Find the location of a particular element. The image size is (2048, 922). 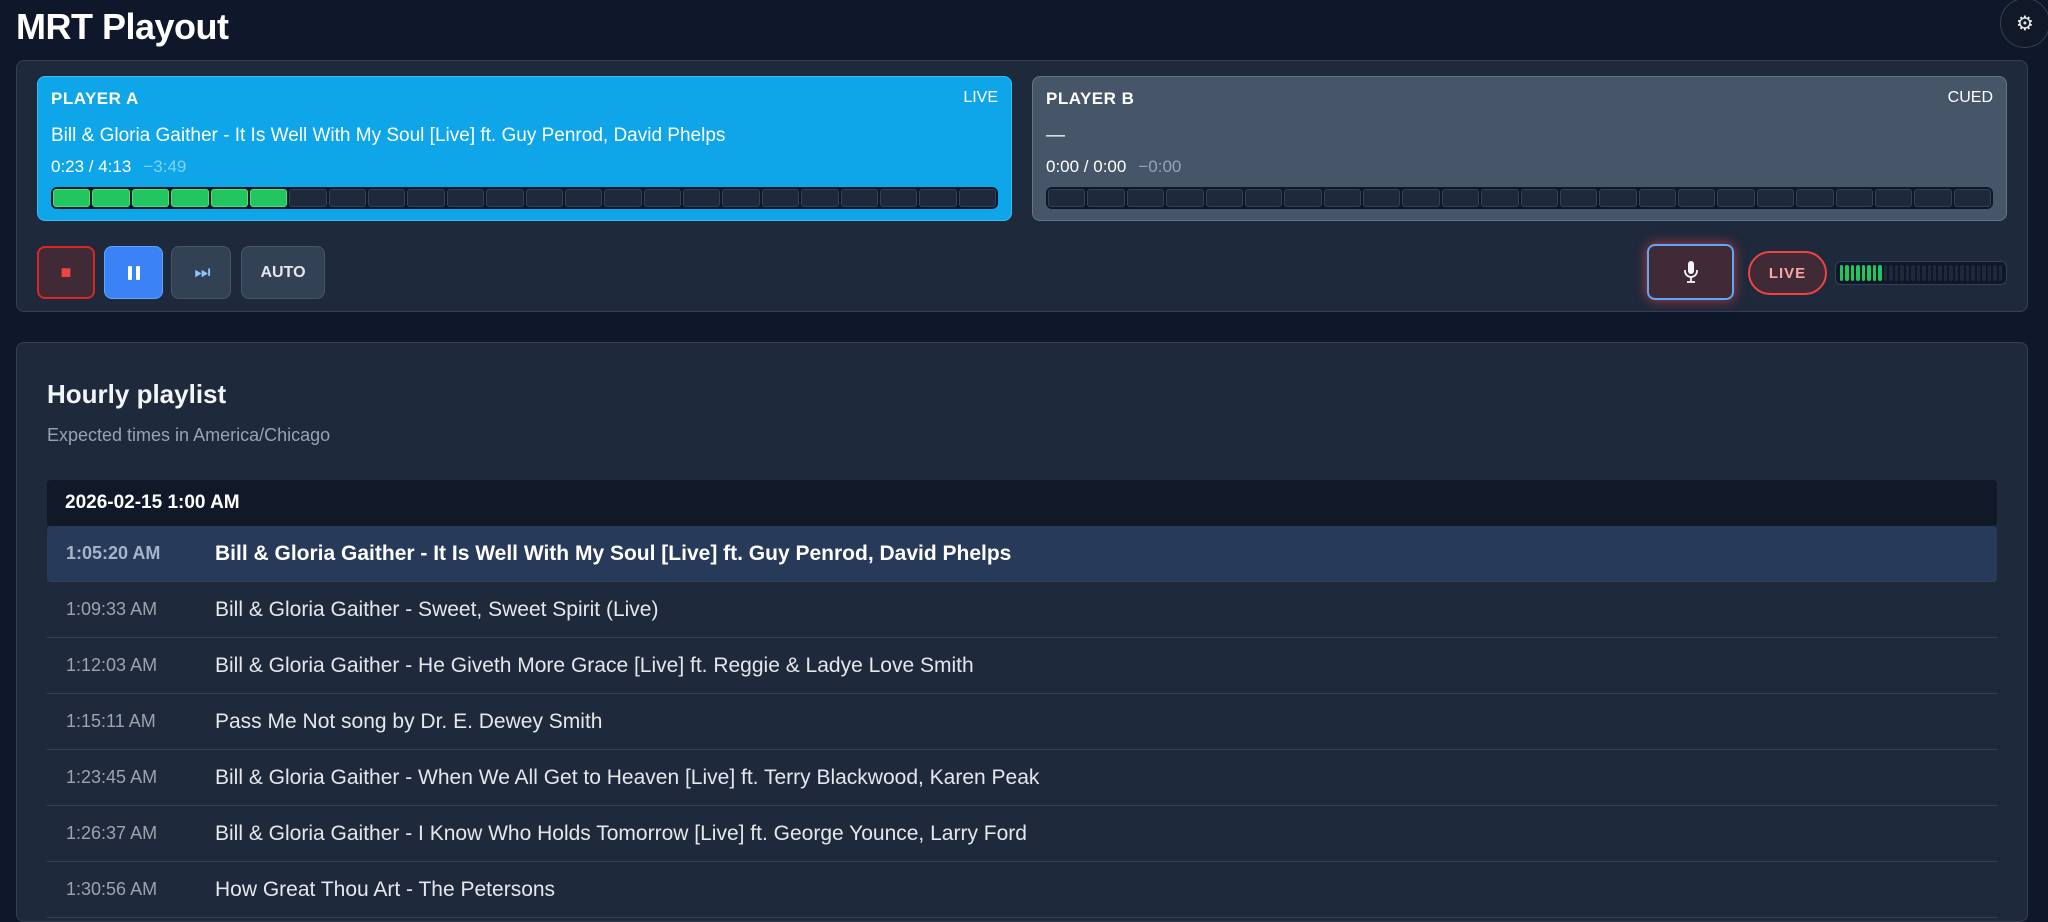

pause-button is located at coordinates (133, 272).